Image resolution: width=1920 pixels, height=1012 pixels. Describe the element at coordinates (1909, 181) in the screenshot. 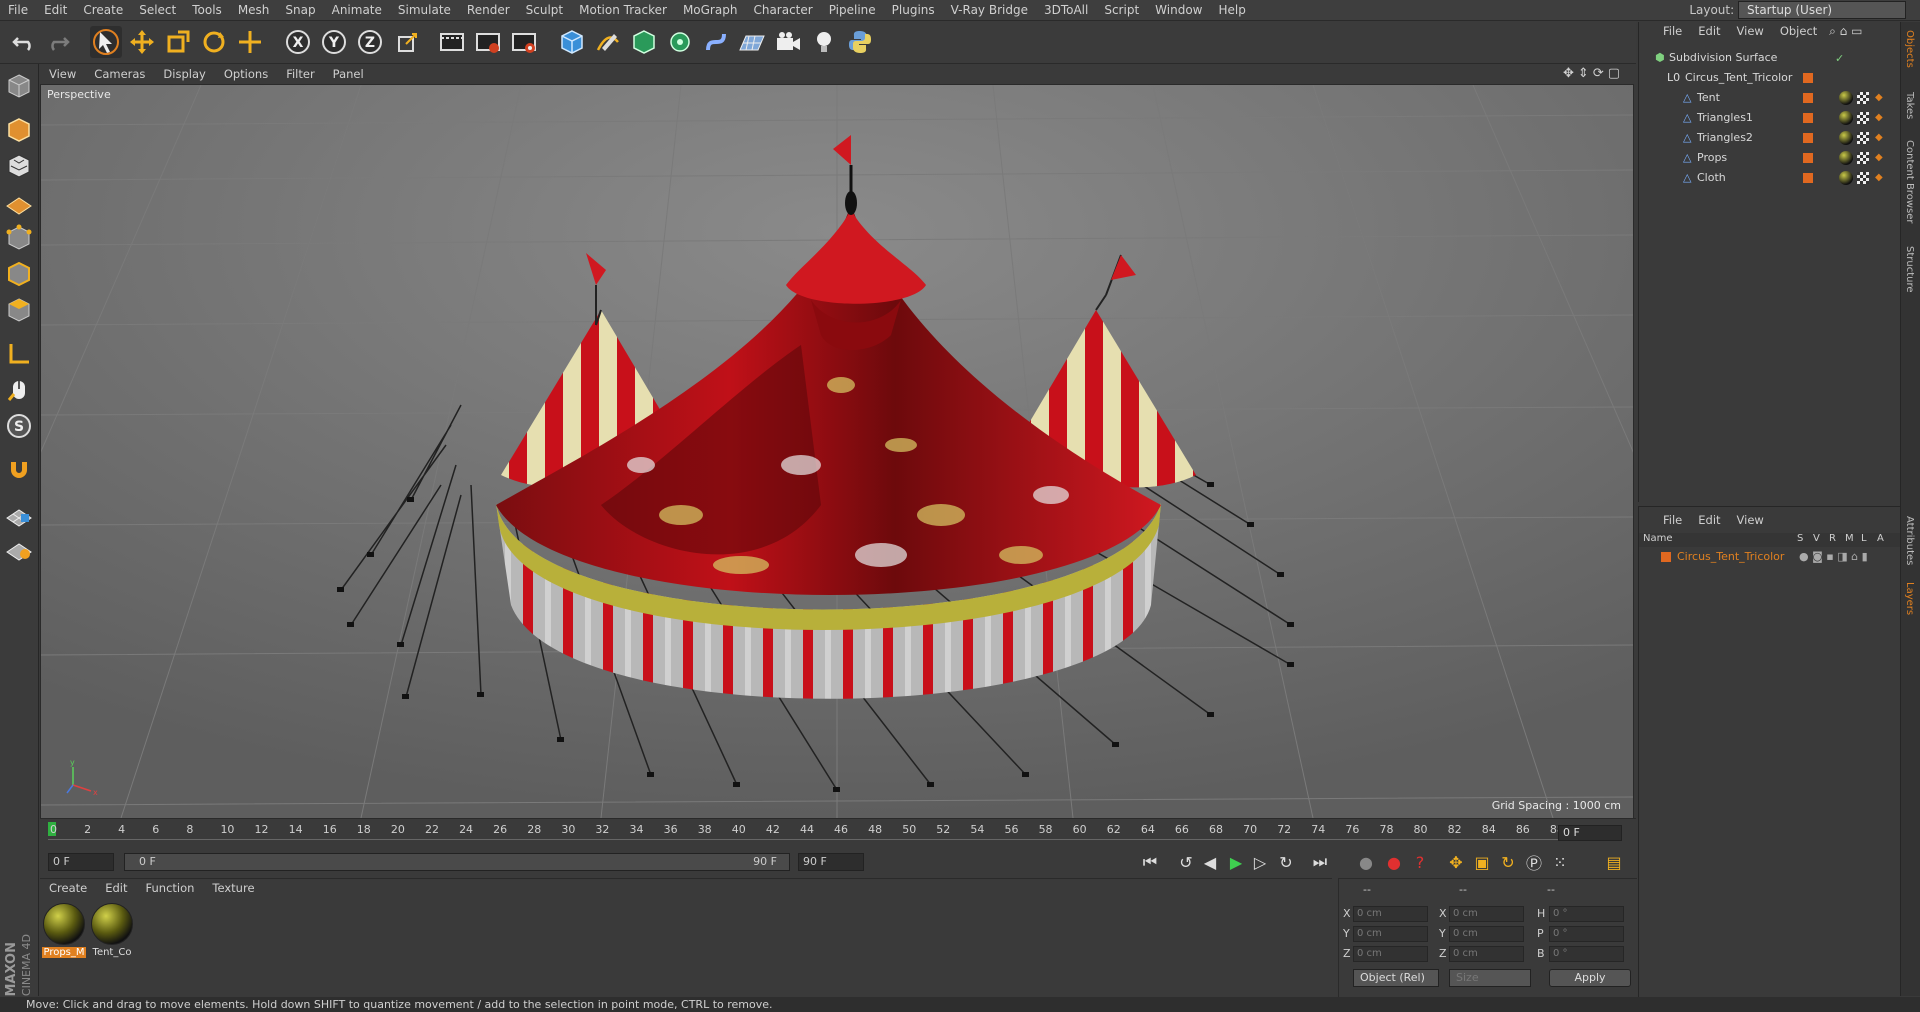

I see `tab-content-browser: Content Browser` at that location.